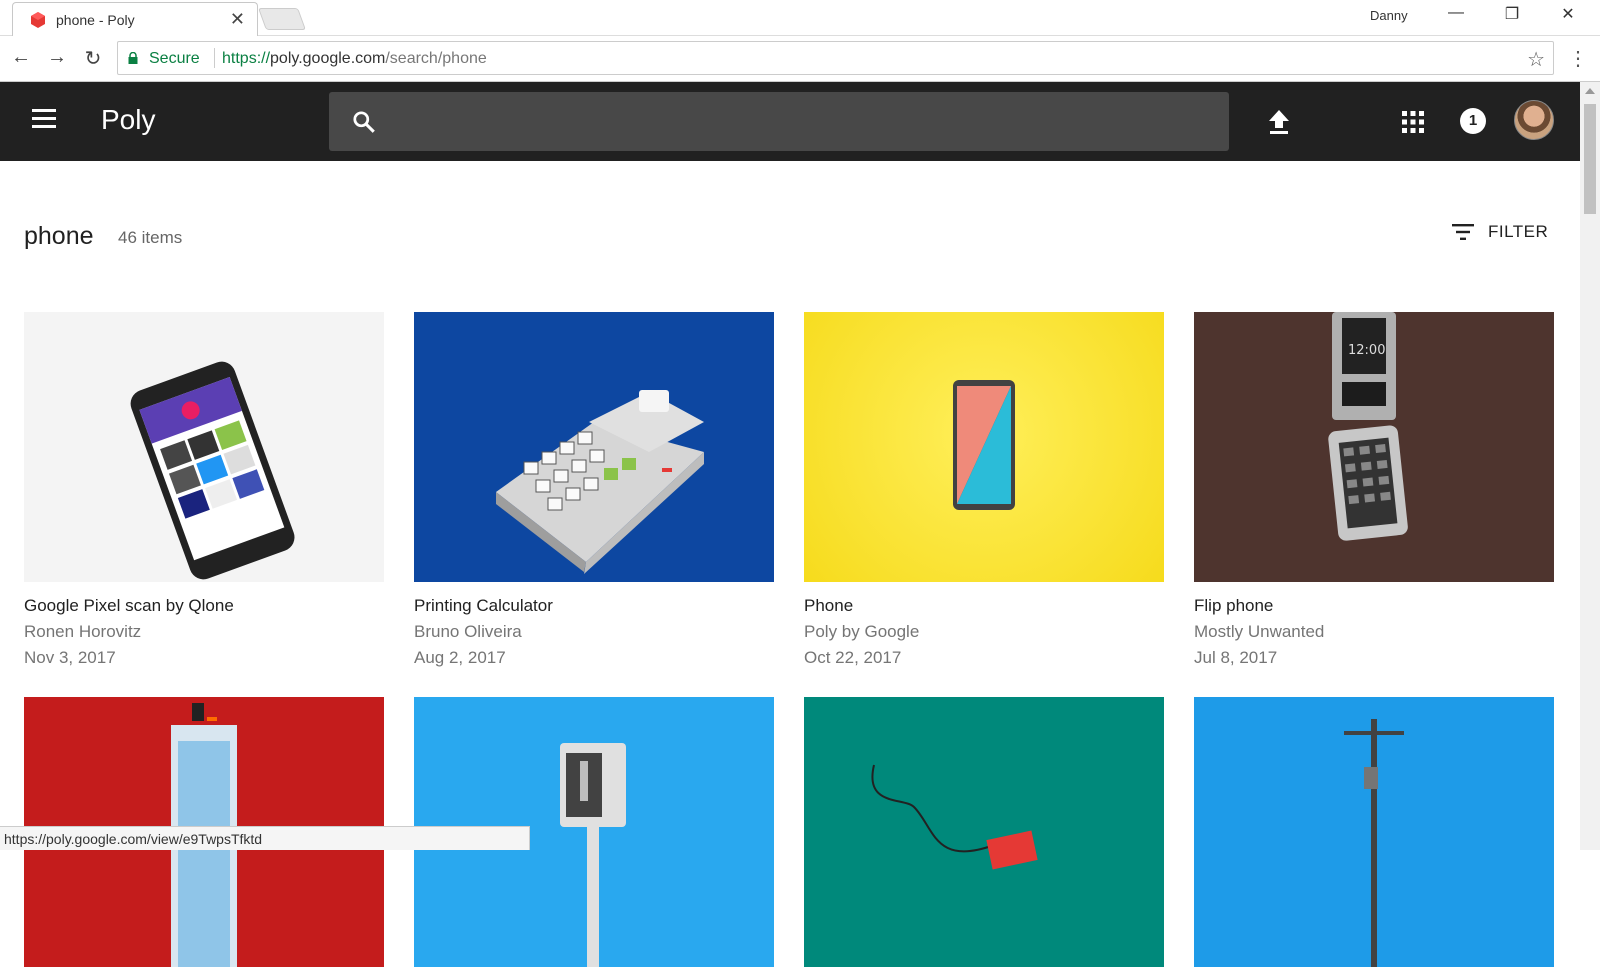 This screenshot has height=967, width=1600. What do you see at coordinates (1578, 58) in the screenshot?
I see `browser-menu-icon: ⋮` at bounding box center [1578, 58].